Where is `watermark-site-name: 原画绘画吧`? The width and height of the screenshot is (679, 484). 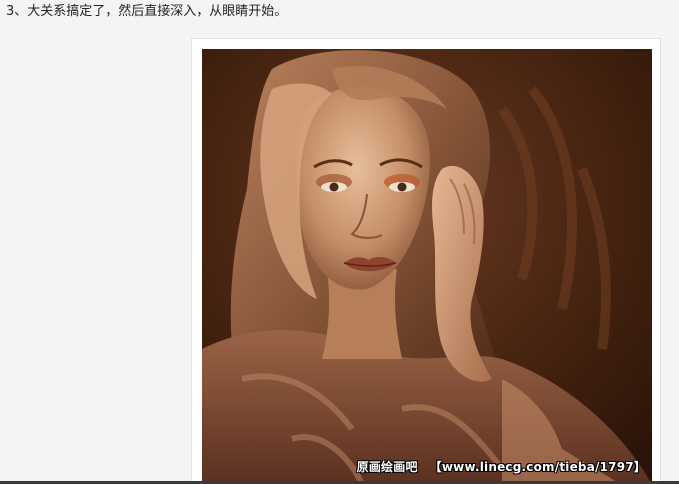
watermark-site-name: 原画绘画吧 is located at coordinates (387, 467).